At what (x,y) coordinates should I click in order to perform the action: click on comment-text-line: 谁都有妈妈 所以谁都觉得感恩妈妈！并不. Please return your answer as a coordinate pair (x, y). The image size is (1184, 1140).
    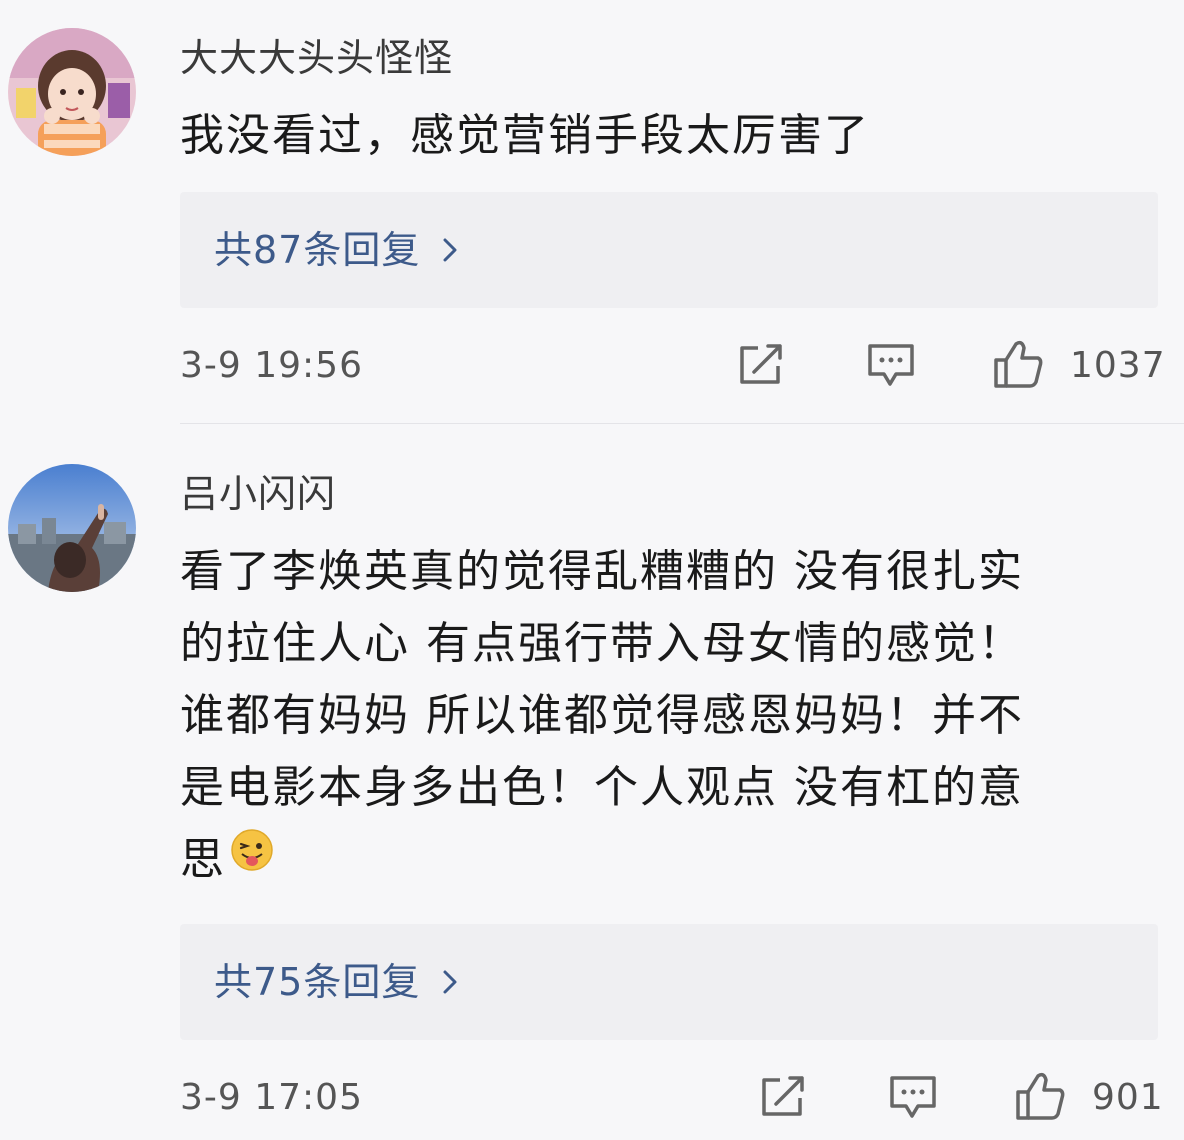
    Looking at the image, I should click on (602, 715).